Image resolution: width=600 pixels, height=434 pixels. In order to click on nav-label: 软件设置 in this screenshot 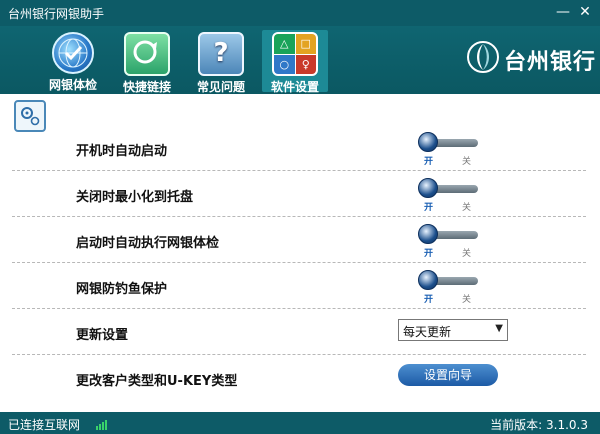, I will do `click(294, 87)`.